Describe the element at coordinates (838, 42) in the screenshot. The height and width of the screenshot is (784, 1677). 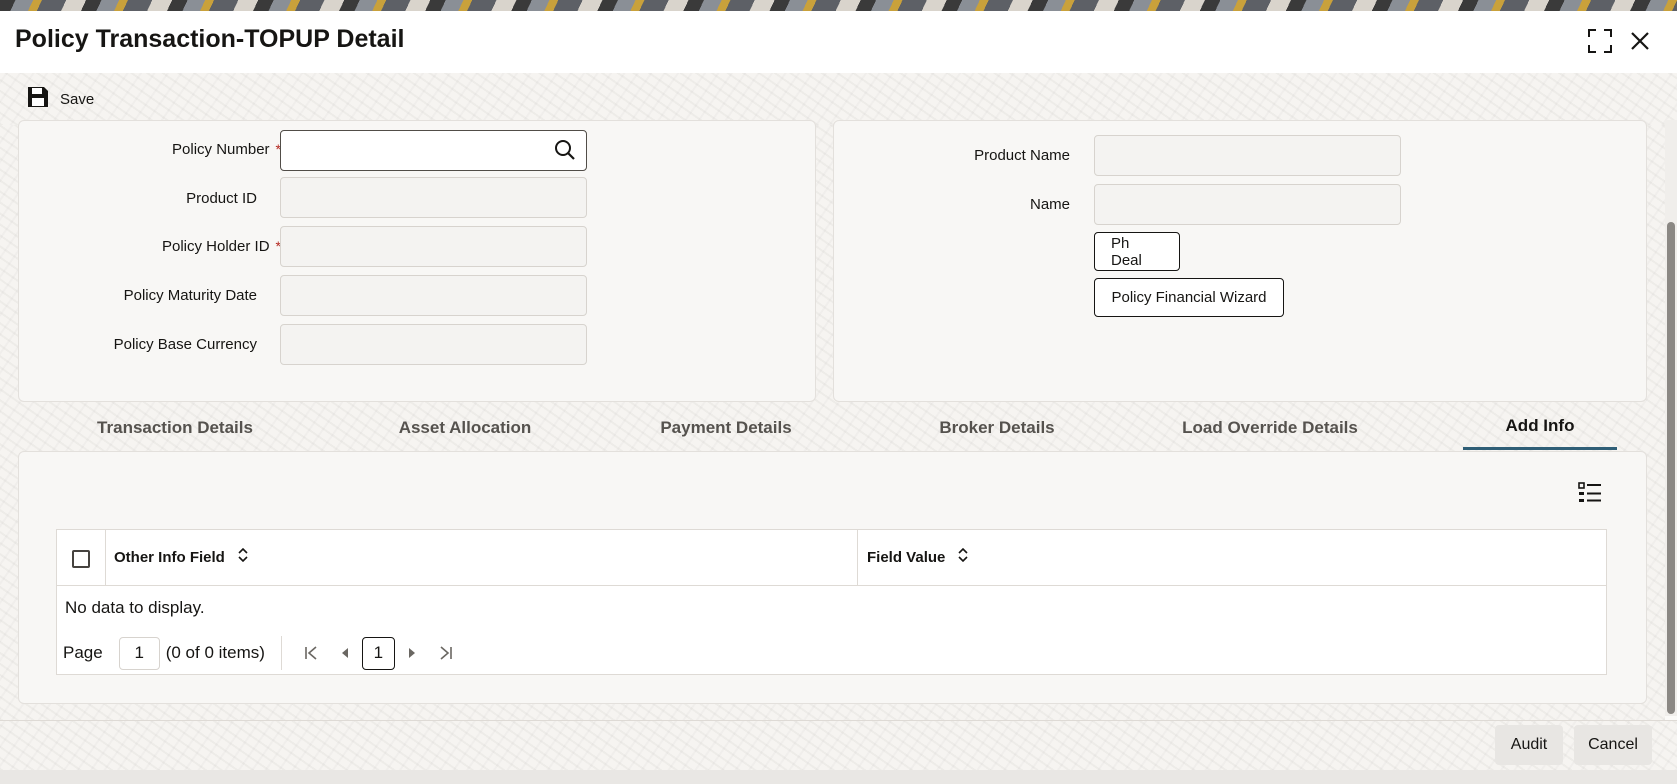
I see `window-header: Policy Transaction-TOPUP Detail` at that location.